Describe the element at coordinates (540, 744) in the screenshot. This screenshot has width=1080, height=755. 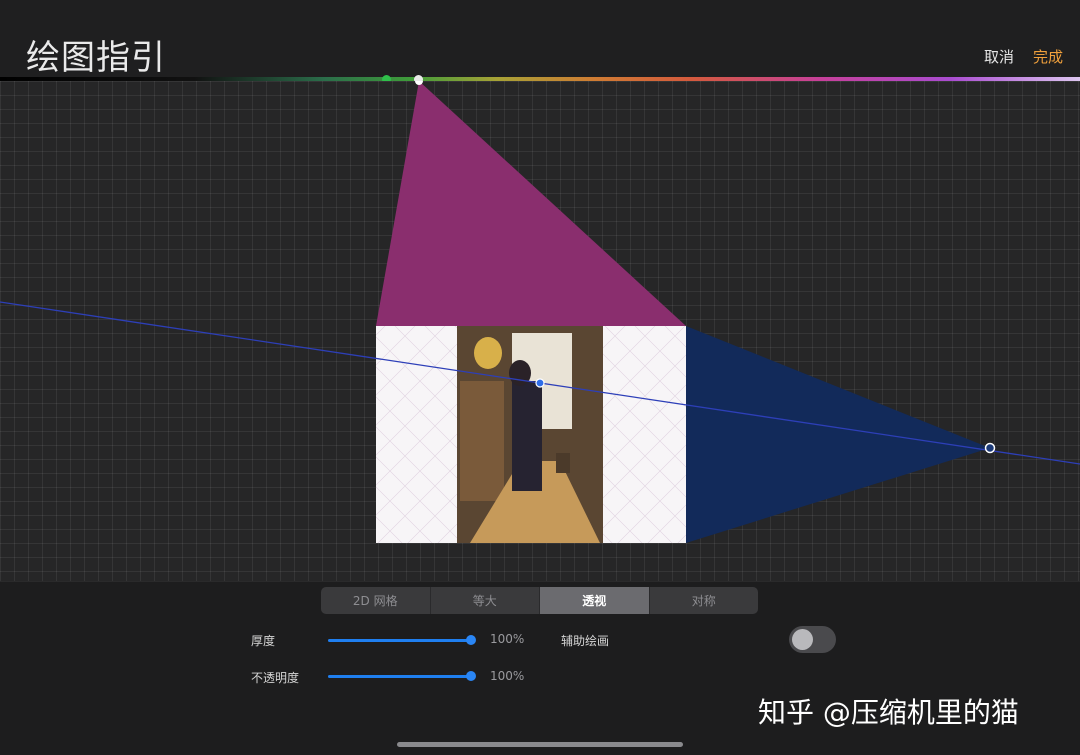
I see `home-indicator` at that location.